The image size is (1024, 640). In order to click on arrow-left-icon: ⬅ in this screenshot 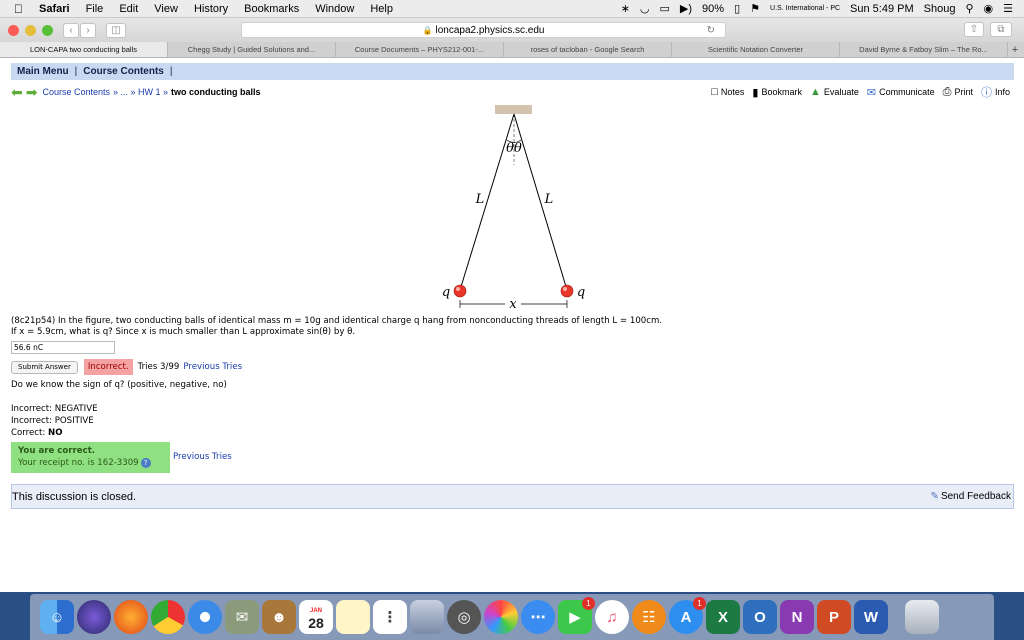, I will do `click(17, 92)`.